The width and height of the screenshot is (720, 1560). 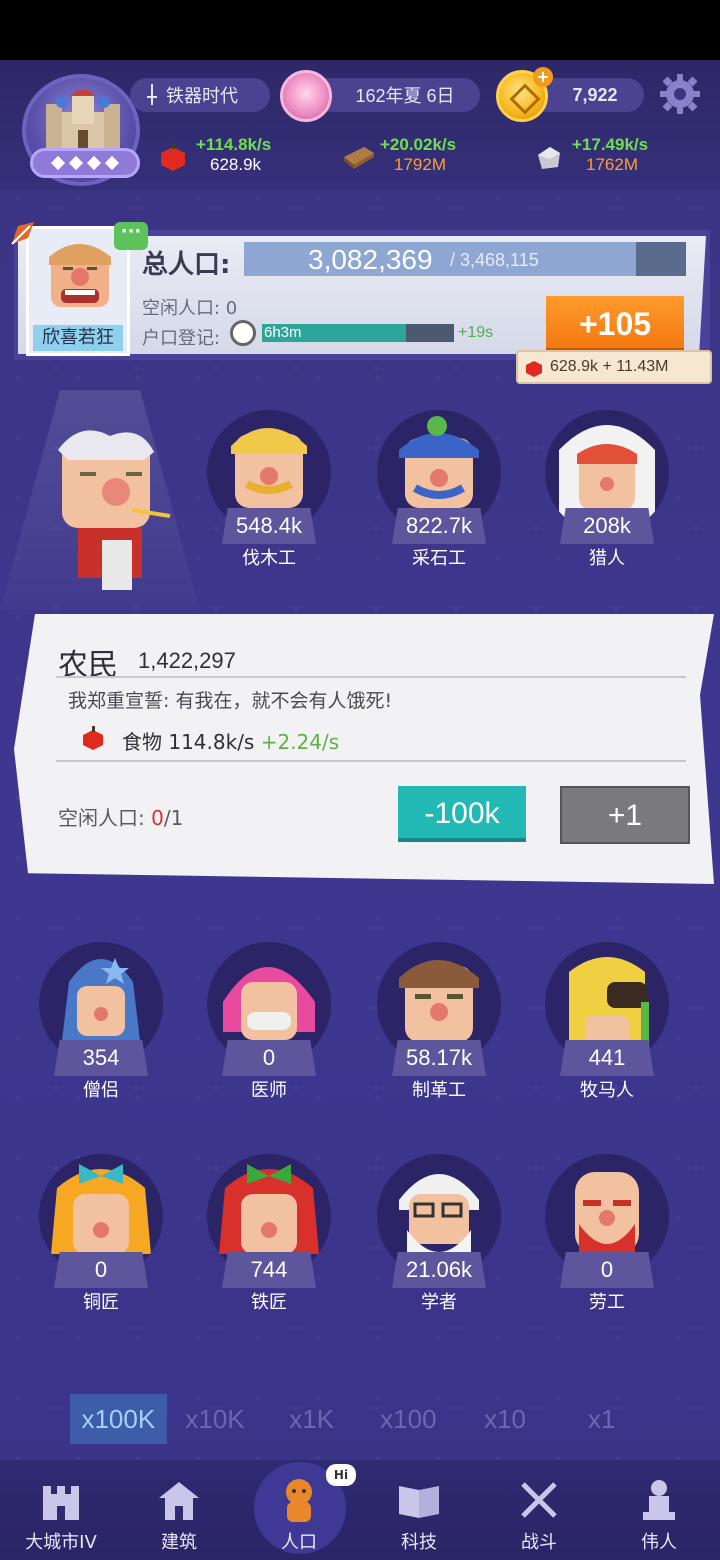 I want to click on date-label: 162年夏 6日, so click(x=405, y=96).